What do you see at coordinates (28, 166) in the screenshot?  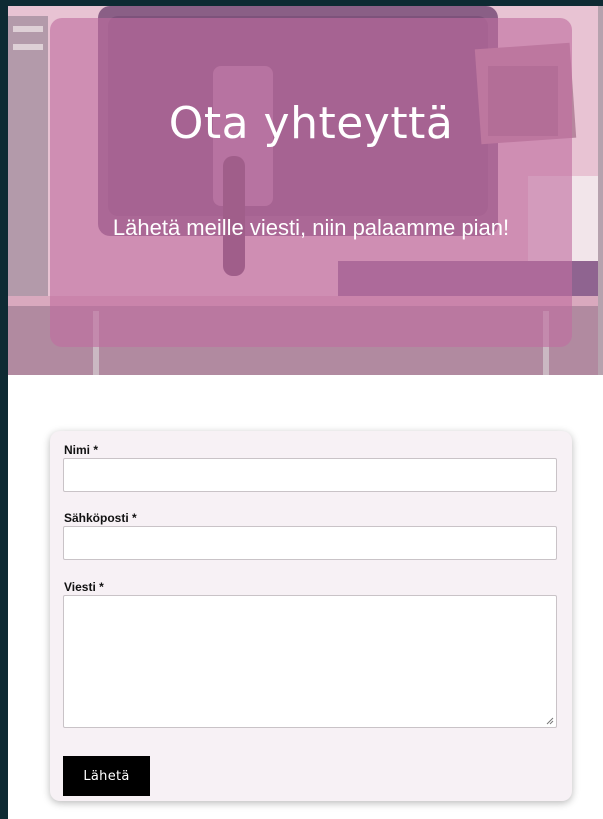 I see `illustration-shelf` at bounding box center [28, 166].